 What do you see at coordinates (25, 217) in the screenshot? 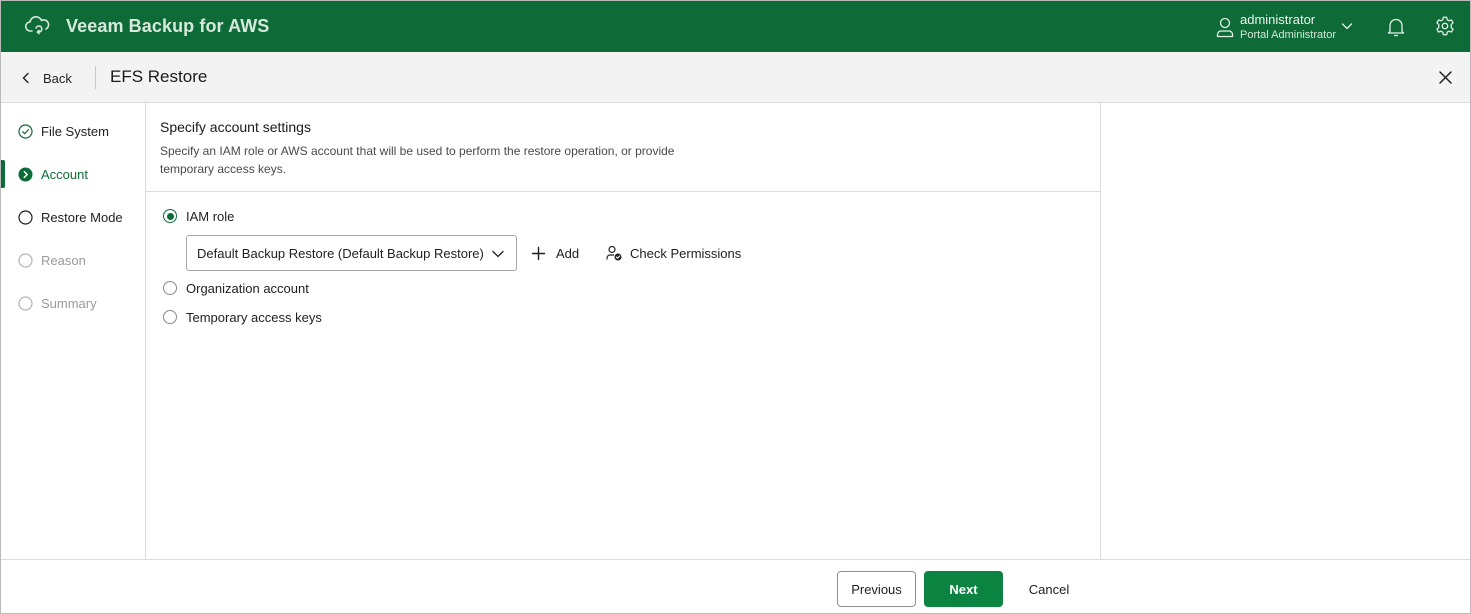
I see `pending-step-icon` at bounding box center [25, 217].